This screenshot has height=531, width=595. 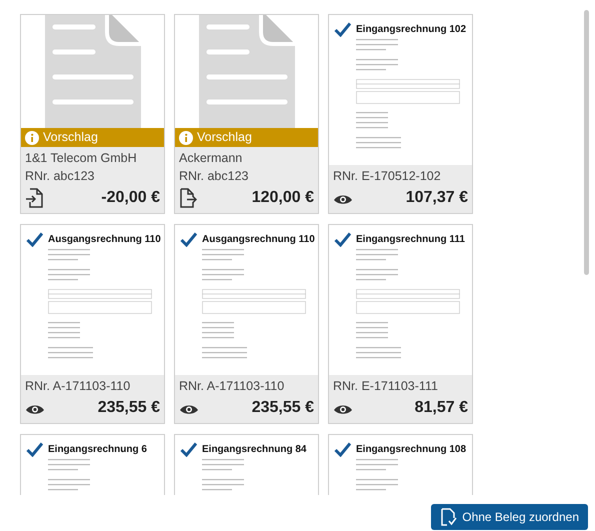 I want to click on document-card: Eingangsrechnung 84, so click(x=246, y=464).